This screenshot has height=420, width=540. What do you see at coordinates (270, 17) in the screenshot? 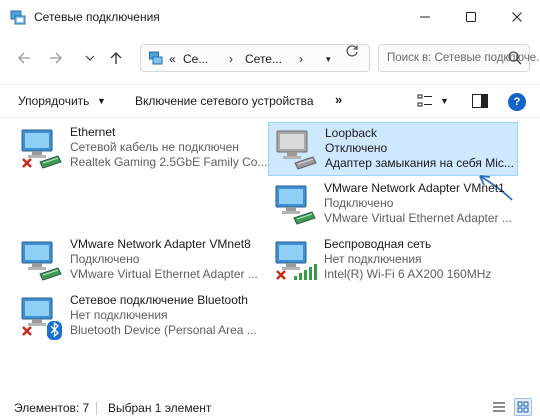
I see `title-bar: Сетевые подключения` at bounding box center [270, 17].